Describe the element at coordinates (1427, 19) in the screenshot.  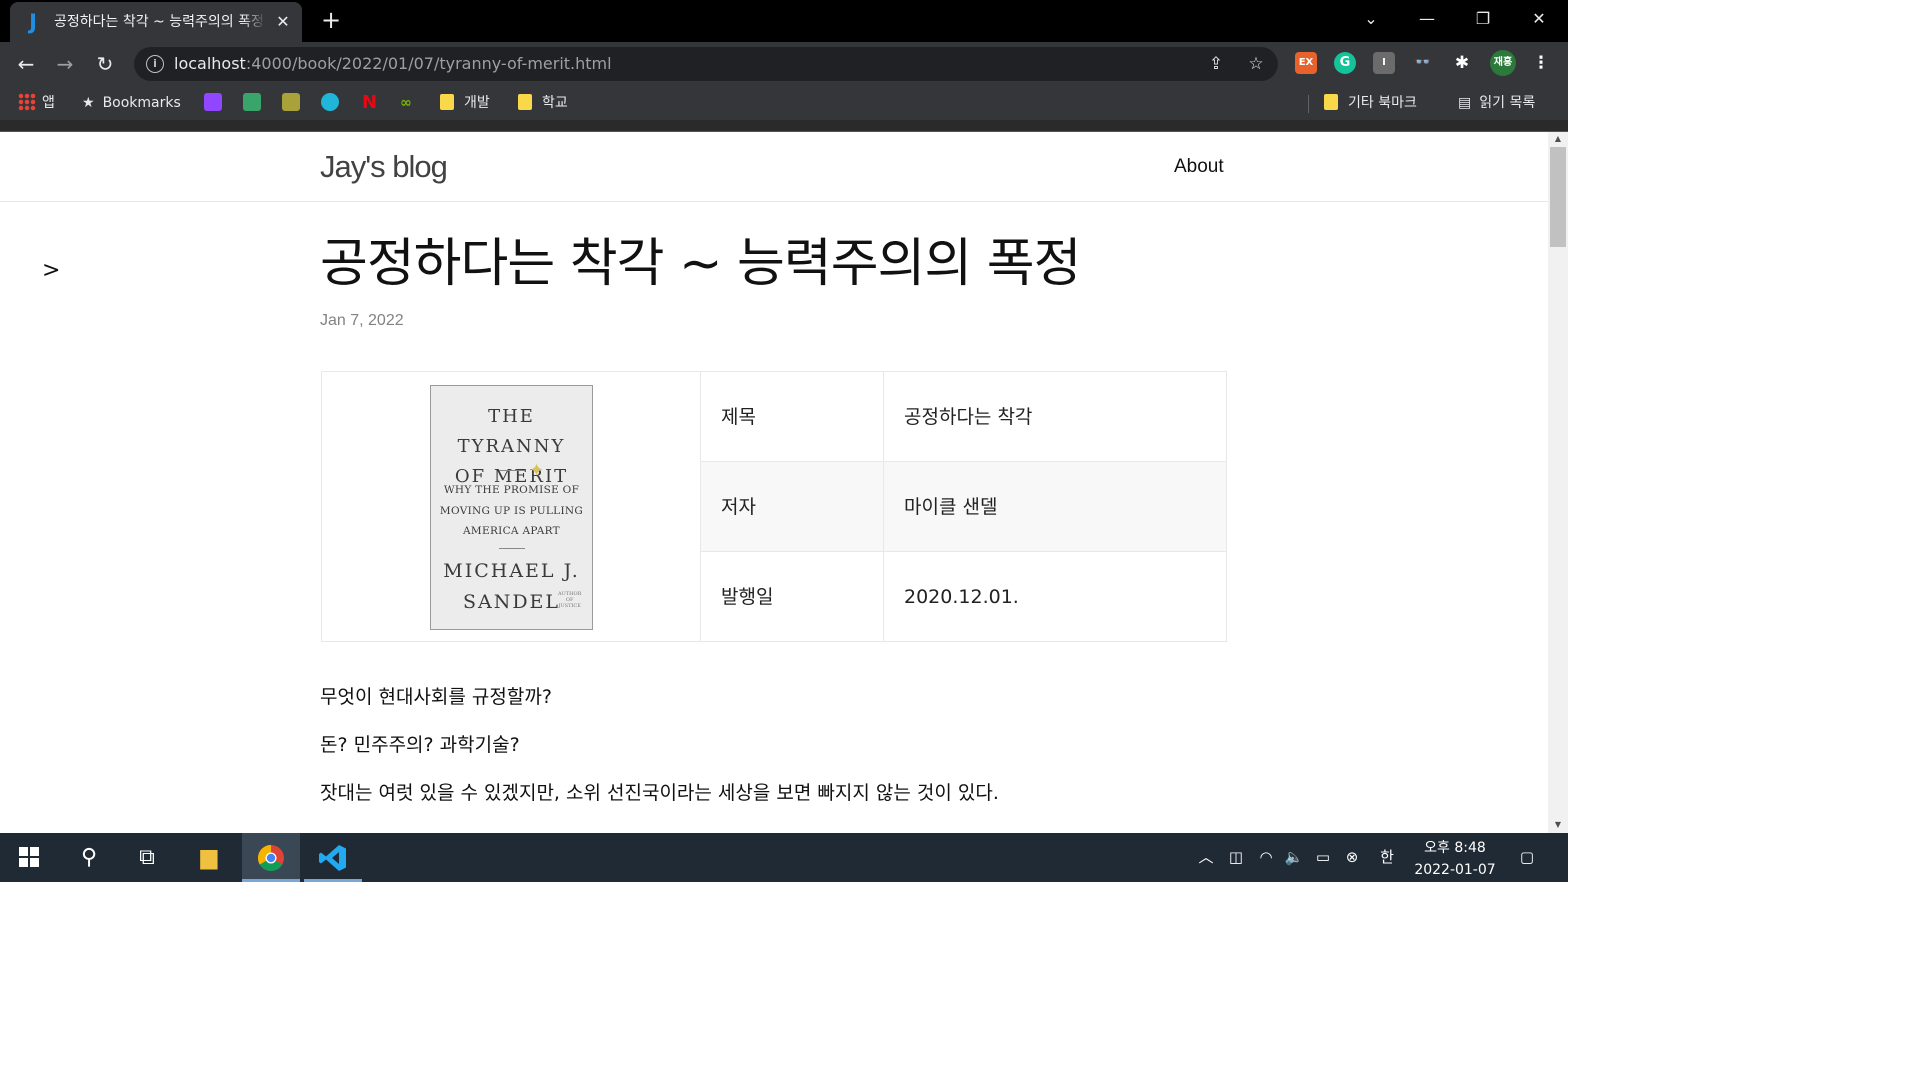
I see `minimize-icon: —` at that location.